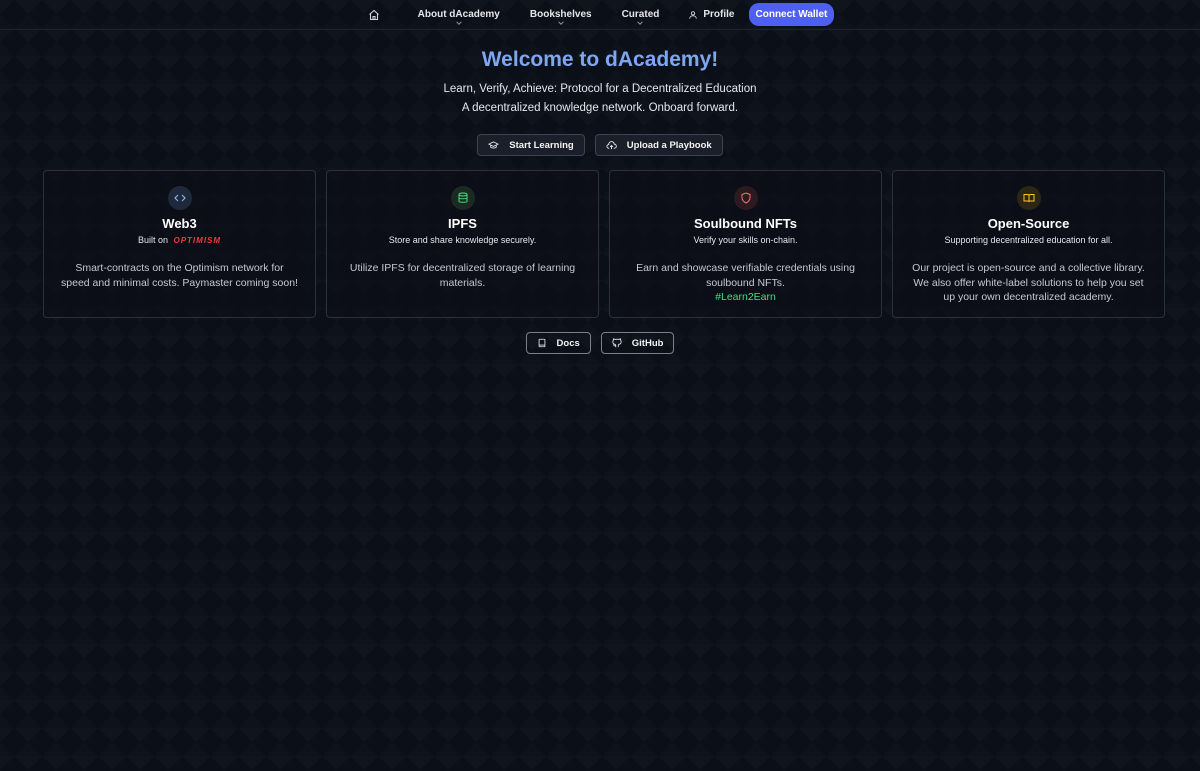 This screenshot has width=1200, height=771. What do you see at coordinates (1028, 223) in the screenshot?
I see `card-title: Open-Source` at bounding box center [1028, 223].